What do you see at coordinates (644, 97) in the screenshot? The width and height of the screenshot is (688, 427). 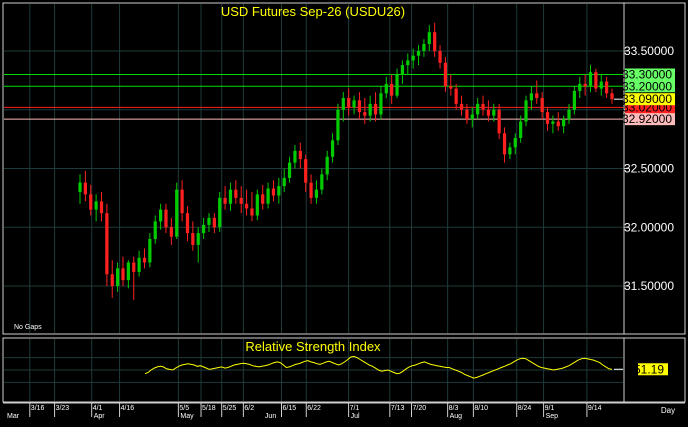 I see `price-level-labels: 33.3000033.2000033.0200032.9200033.09000` at bounding box center [644, 97].